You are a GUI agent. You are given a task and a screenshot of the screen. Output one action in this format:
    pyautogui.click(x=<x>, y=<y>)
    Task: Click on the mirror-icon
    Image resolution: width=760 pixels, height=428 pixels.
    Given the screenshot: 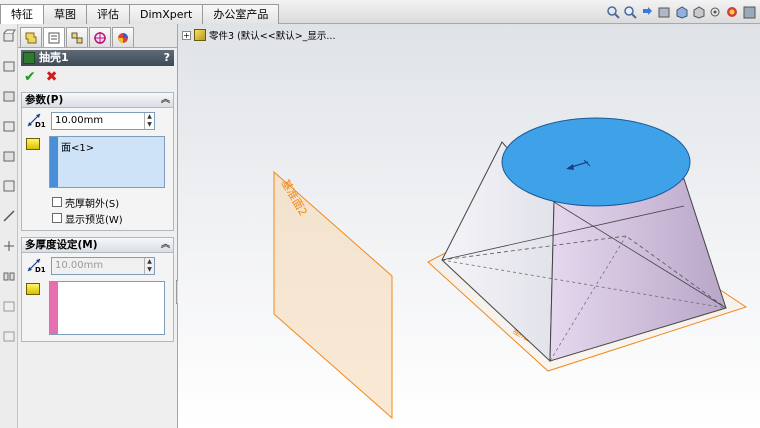 What is the action you would take?
    pyautogui.click(x=9, y=276)
    